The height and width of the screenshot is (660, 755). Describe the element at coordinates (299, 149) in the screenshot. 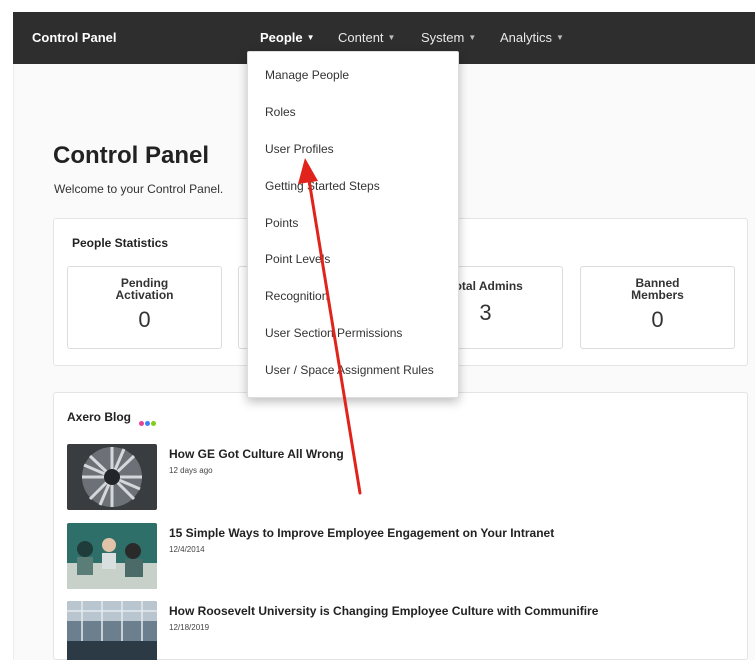

I see `menu-item-user-profiles: User Profiles` at that location.